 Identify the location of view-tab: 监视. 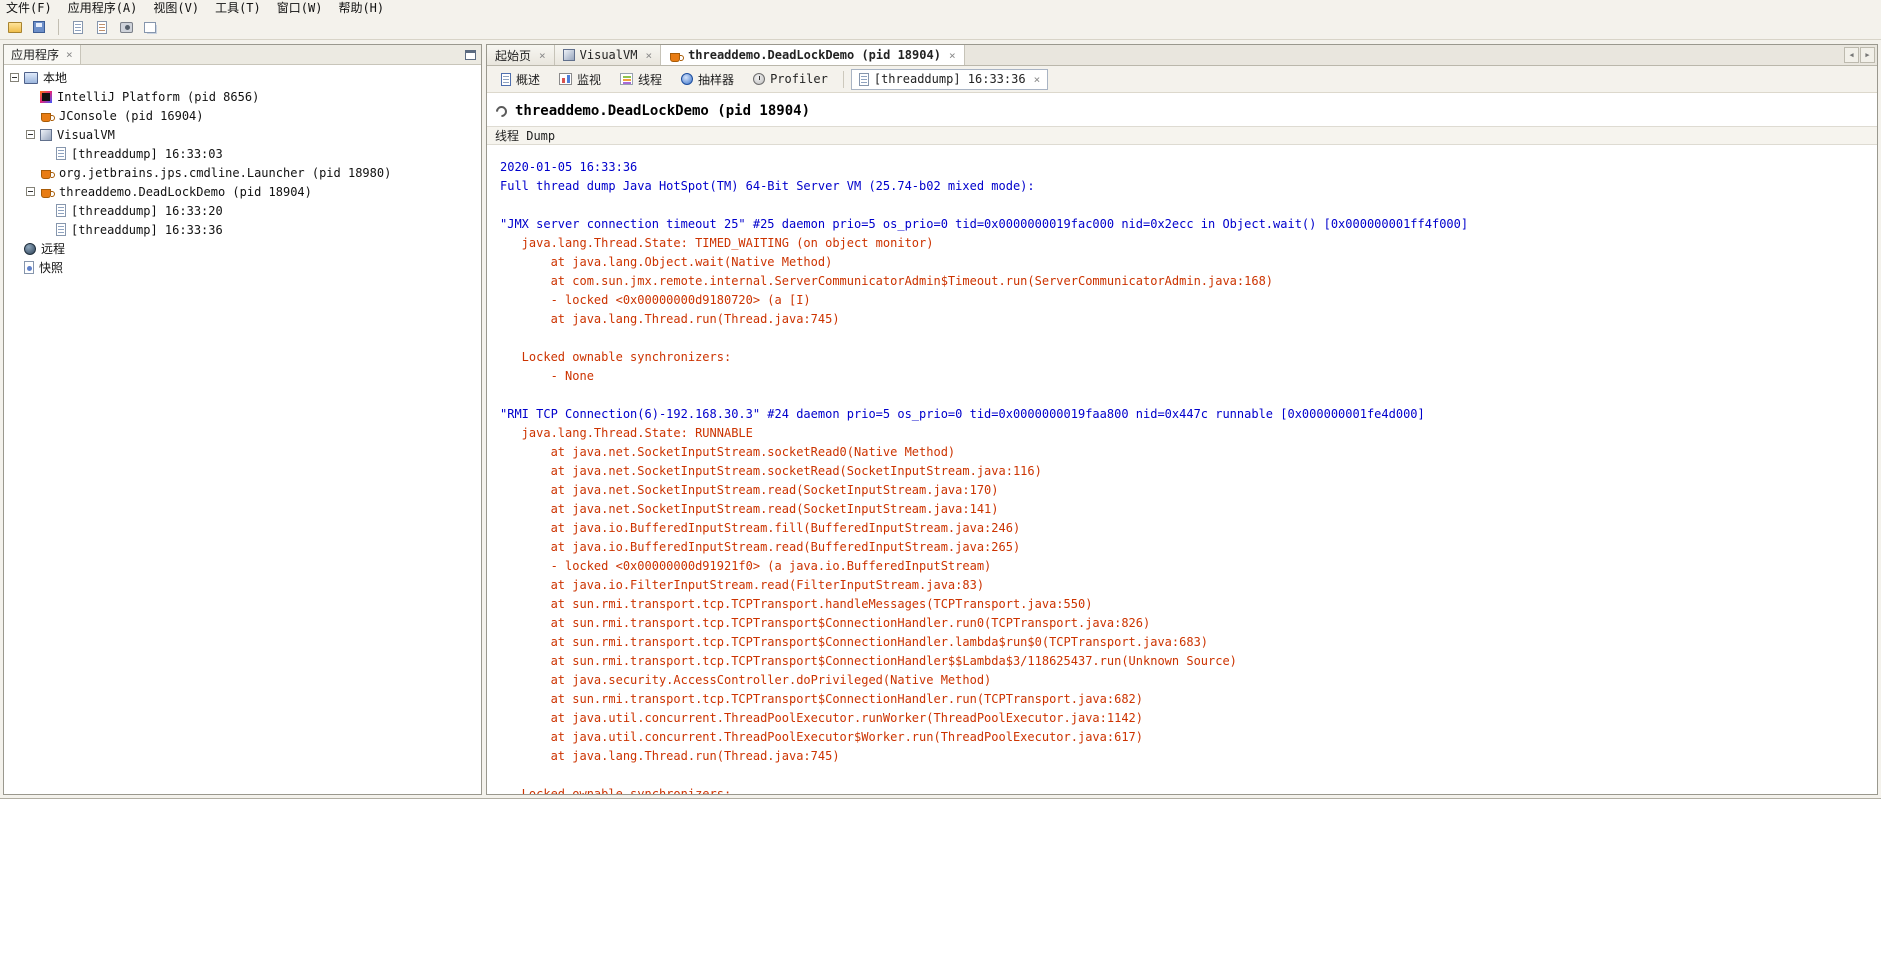
(580, 79).